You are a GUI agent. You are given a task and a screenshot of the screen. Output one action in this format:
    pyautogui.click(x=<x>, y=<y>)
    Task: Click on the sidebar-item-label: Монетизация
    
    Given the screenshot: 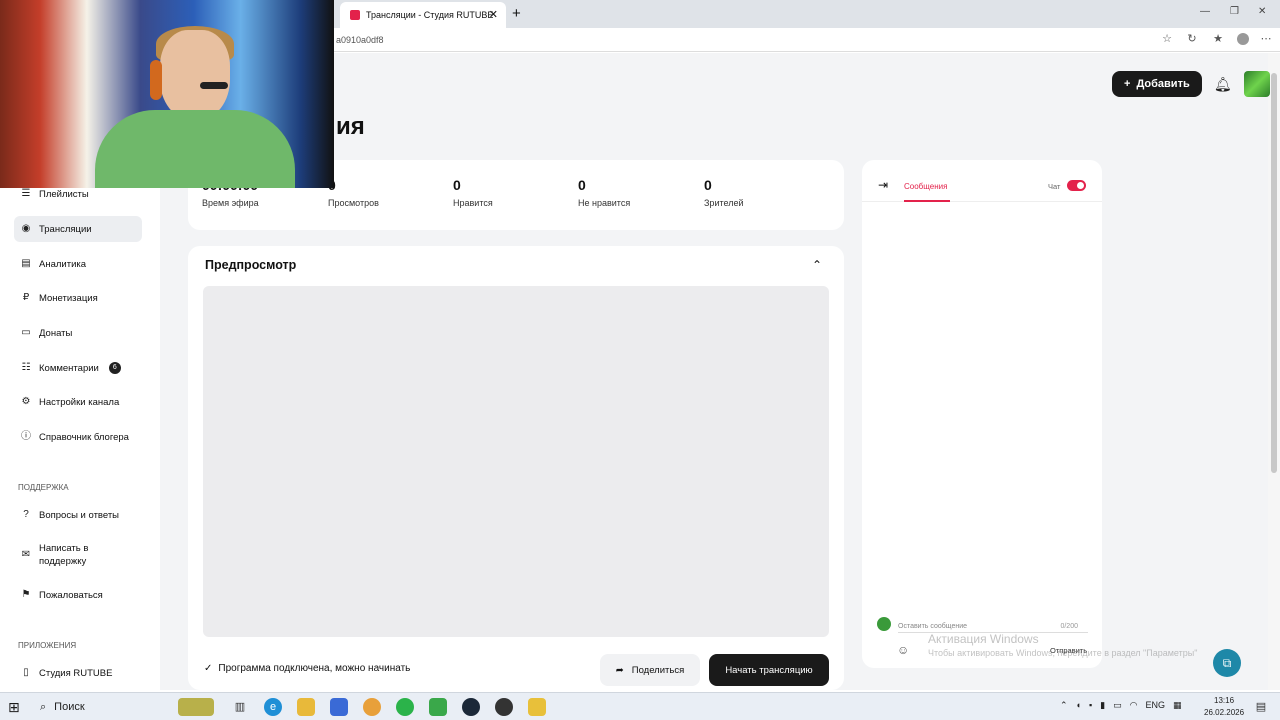 What is the action you would take?
    pyautogui.click(x=68, y=298)
    